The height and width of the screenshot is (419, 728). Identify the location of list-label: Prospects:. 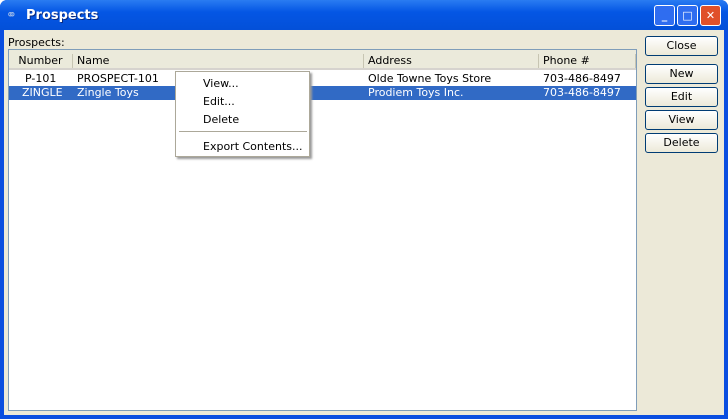
(36, 42).